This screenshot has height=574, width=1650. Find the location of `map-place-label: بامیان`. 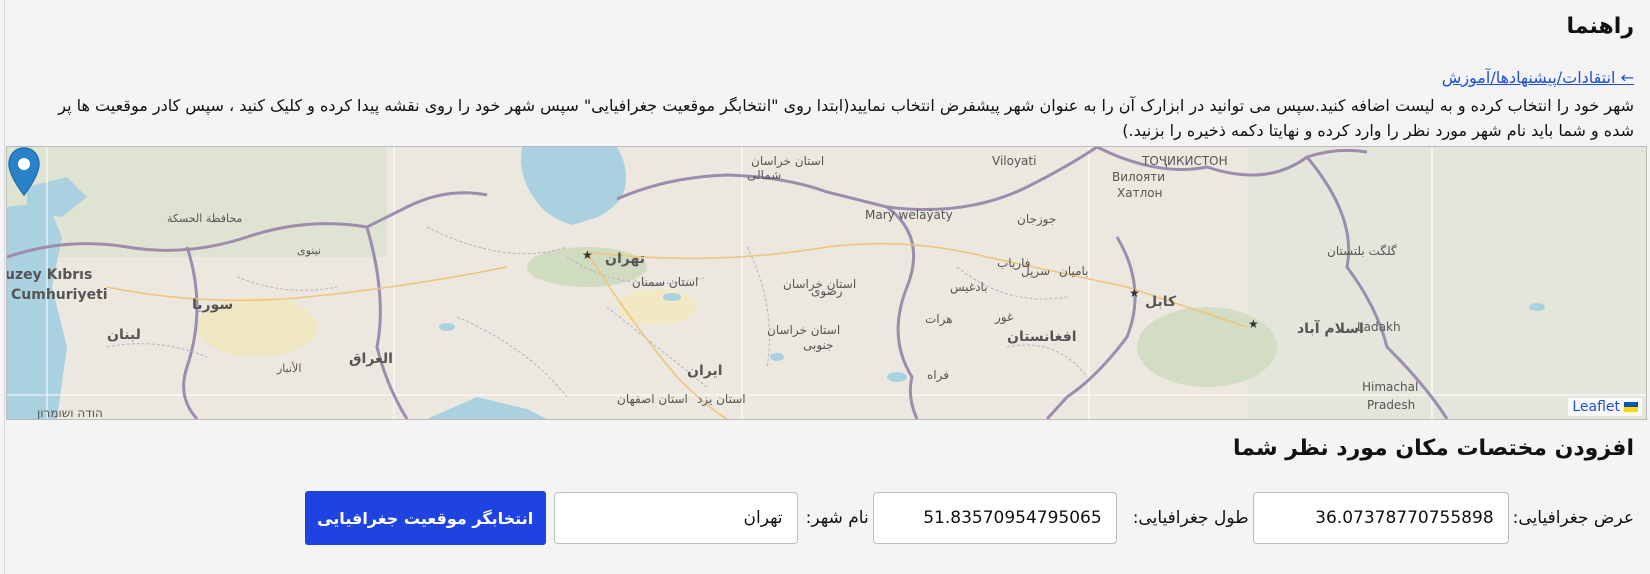

map-place-label: بامیان is located at coordinates (1074, 271).